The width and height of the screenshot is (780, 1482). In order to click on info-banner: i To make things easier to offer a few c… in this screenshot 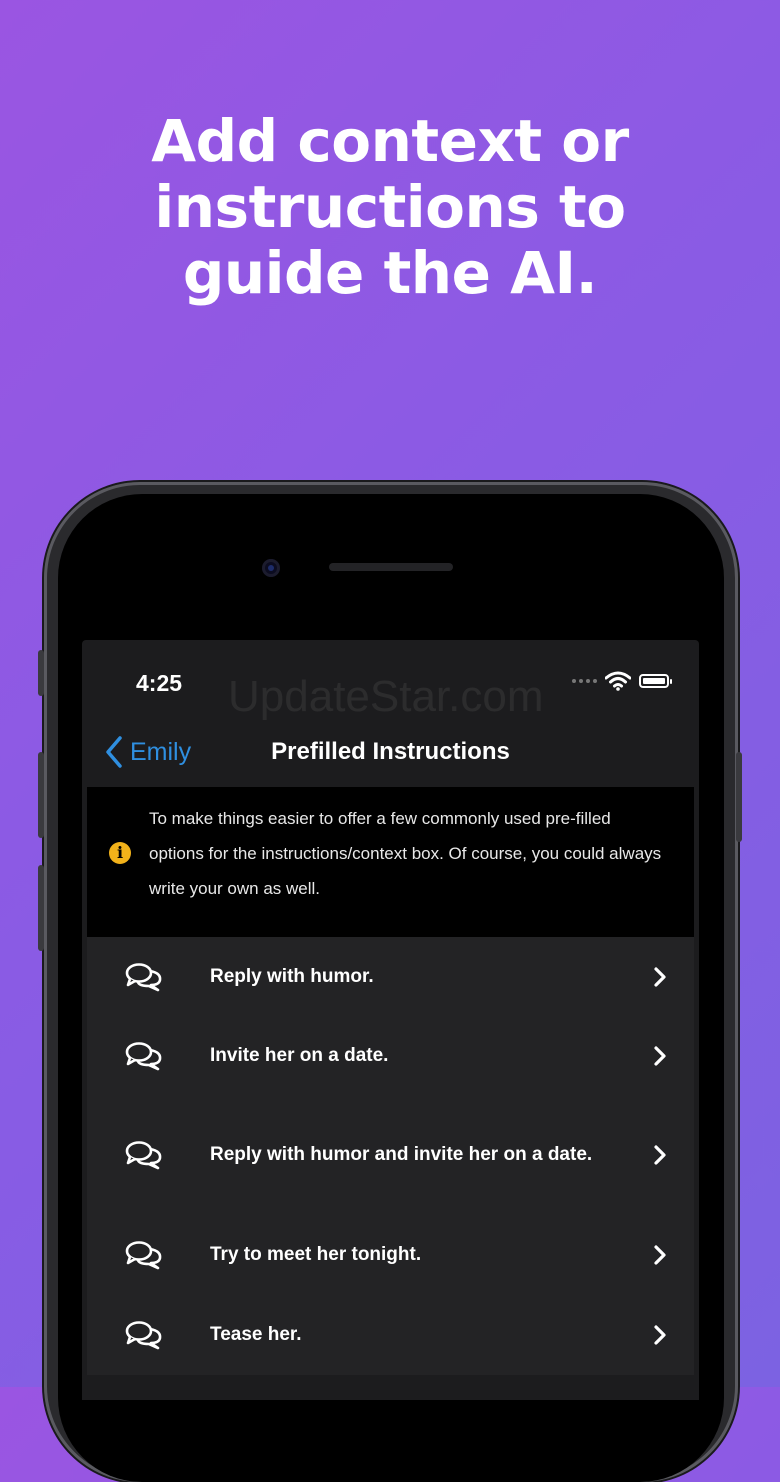, I will do `click(390, 862)`.